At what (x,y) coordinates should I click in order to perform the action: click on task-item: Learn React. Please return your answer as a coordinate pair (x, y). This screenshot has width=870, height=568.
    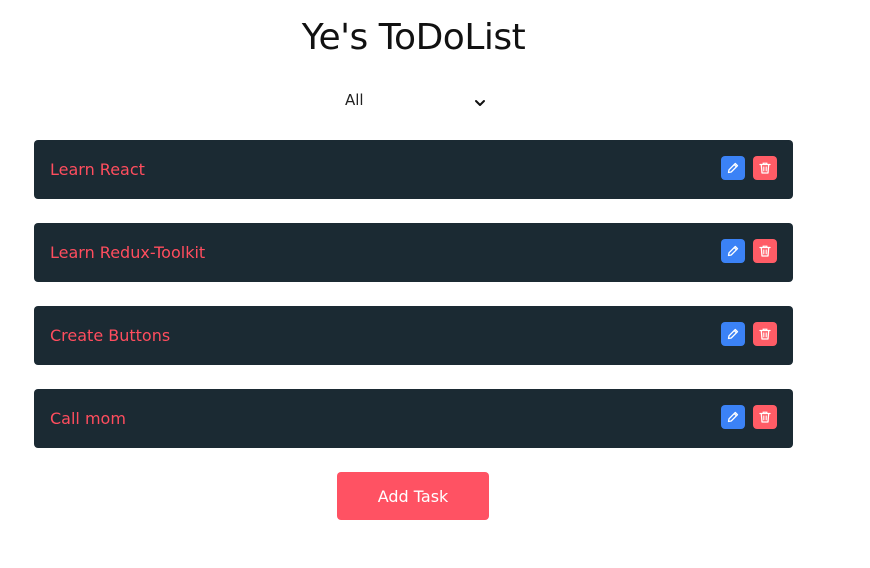
    Looking at the image, I should click on (413, 169).